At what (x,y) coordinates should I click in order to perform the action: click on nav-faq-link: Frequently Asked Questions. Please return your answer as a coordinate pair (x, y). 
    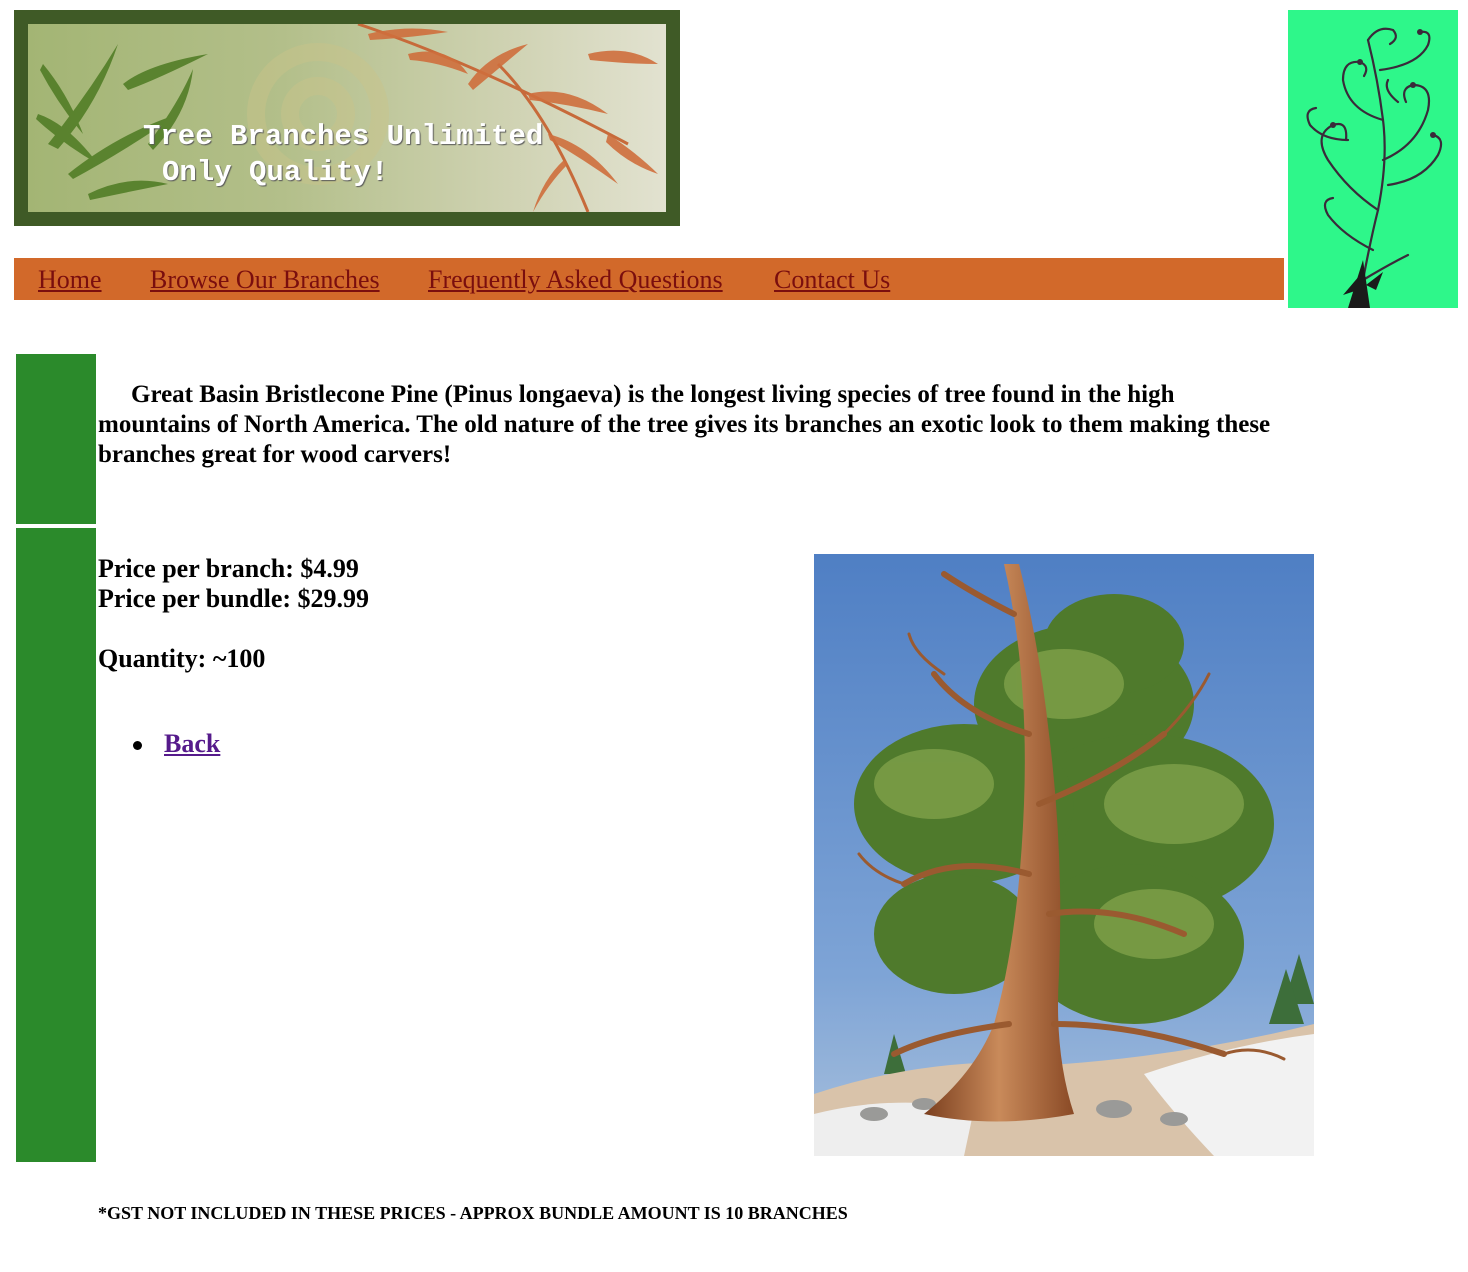
    Looking at the image, I should click on (575, 280).